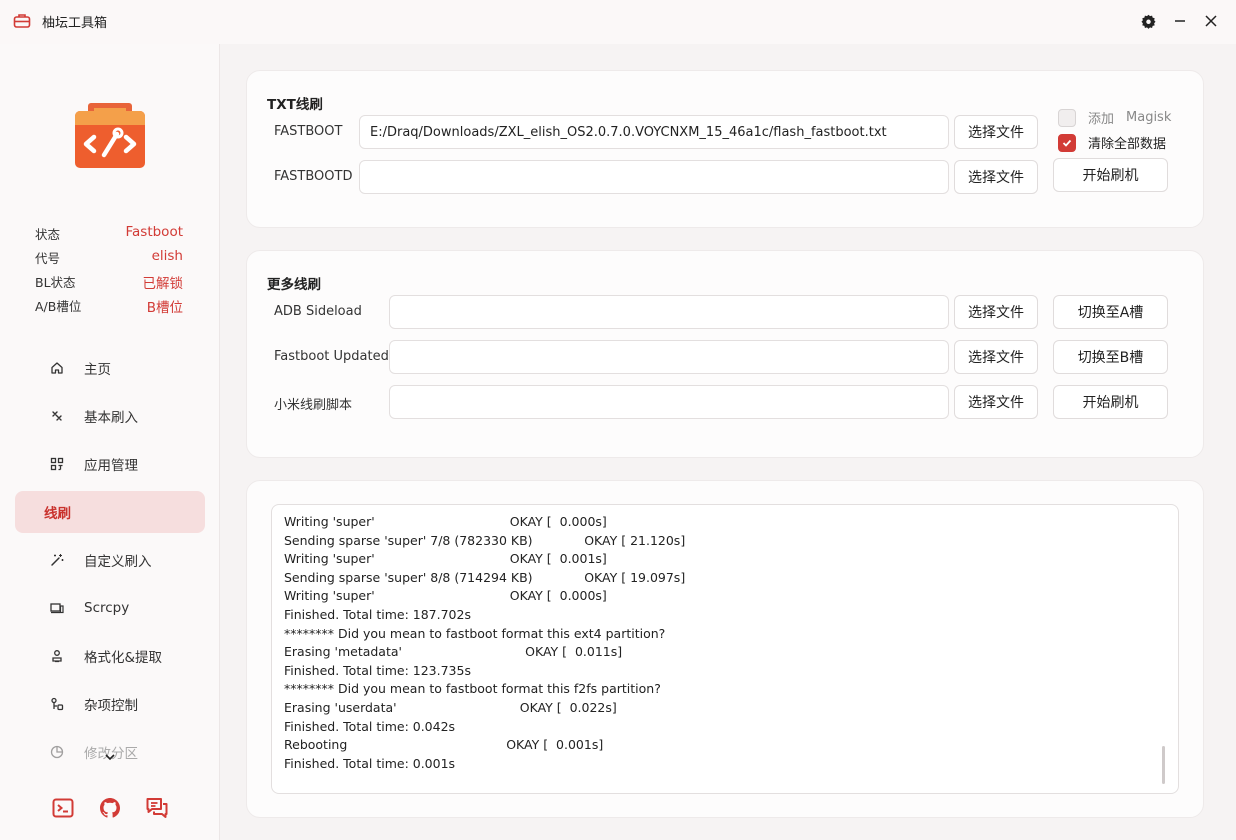 The image size is (1236, 840). What do you see at coordinates (1110, 312) in the screenshot?
I see `switch-slot-a-button: 切换至A槽` at bounding box center [1110, 312].